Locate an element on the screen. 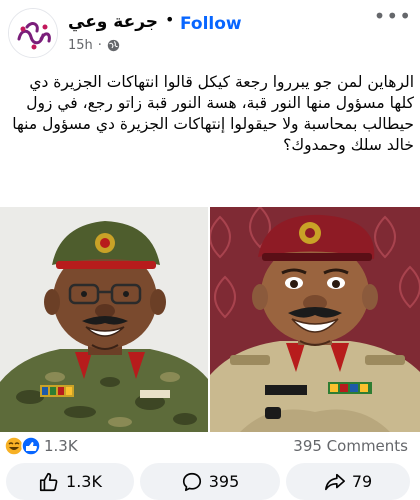 This screenshot has width=420, height=500. follow-button: Follow is located at coordinates (211, 24).